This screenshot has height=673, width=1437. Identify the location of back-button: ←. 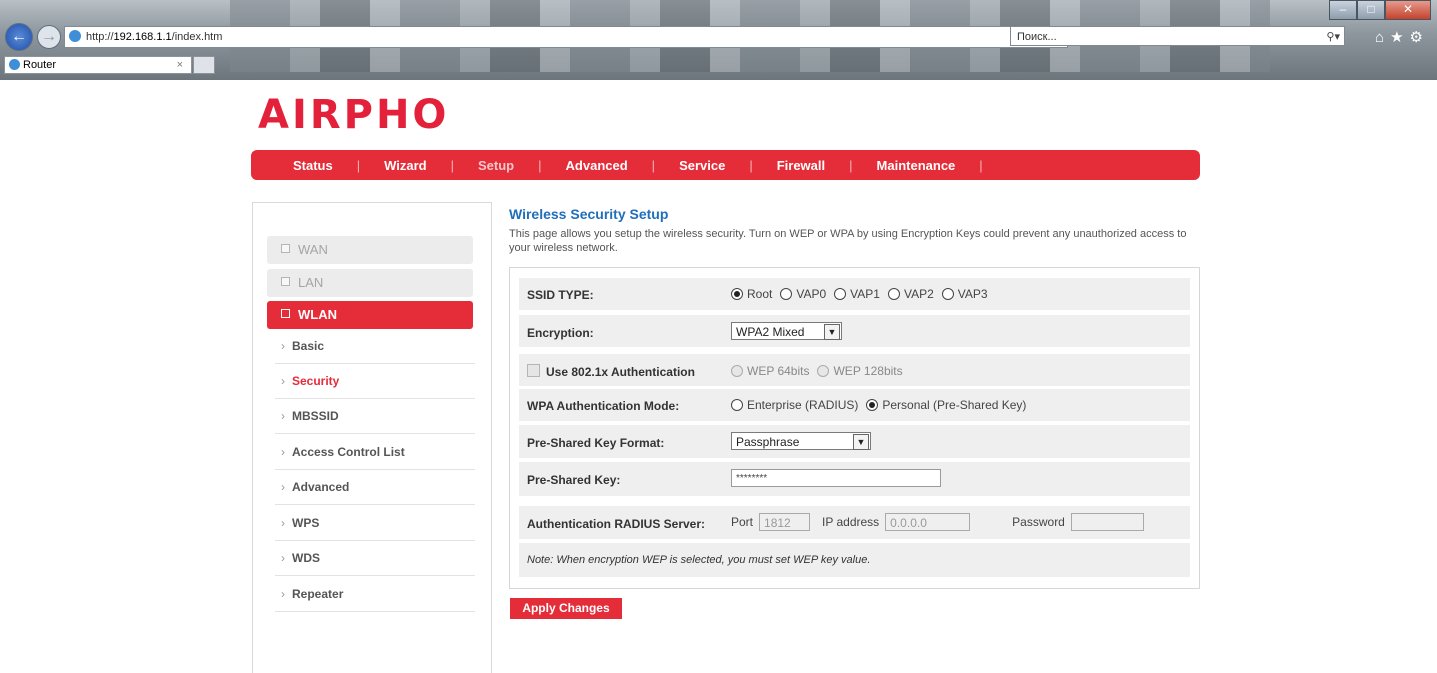
(19, 37).